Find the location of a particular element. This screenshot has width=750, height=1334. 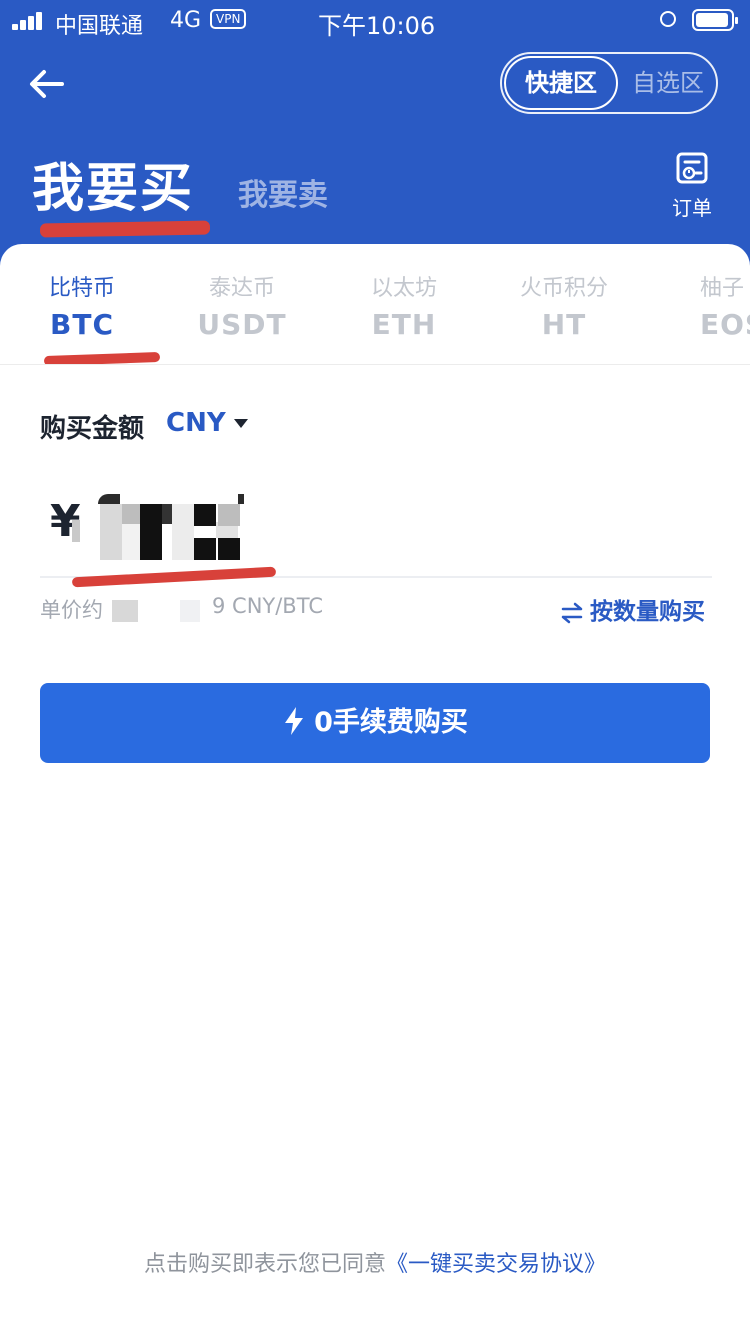

market-segment-control: 快捷区 自选区 is located at coordinates (609, 83).